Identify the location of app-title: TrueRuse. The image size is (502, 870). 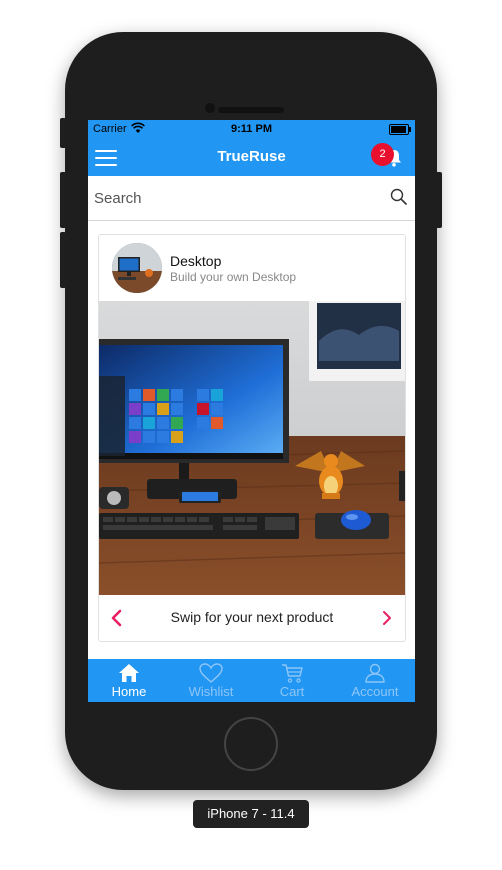
(251, 156).